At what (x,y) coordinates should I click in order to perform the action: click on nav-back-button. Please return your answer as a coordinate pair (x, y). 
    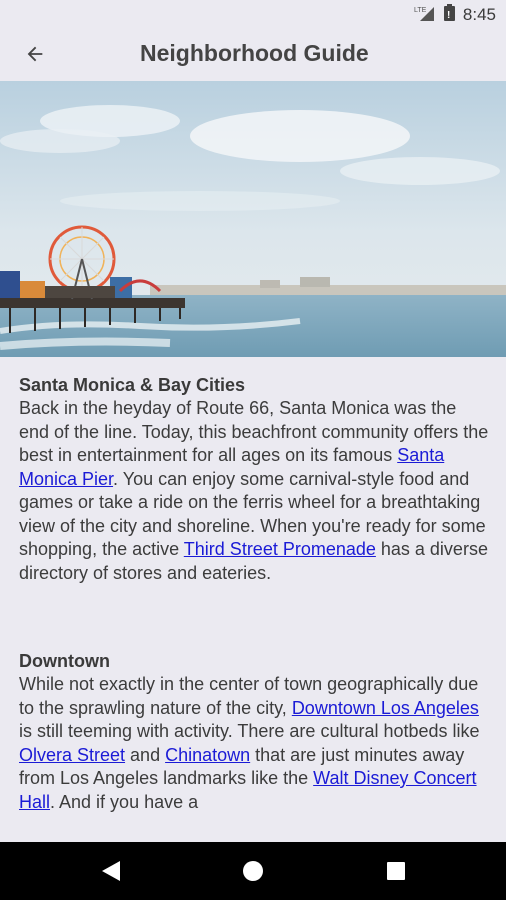
    Looking at the image, I should click on (111, 873).